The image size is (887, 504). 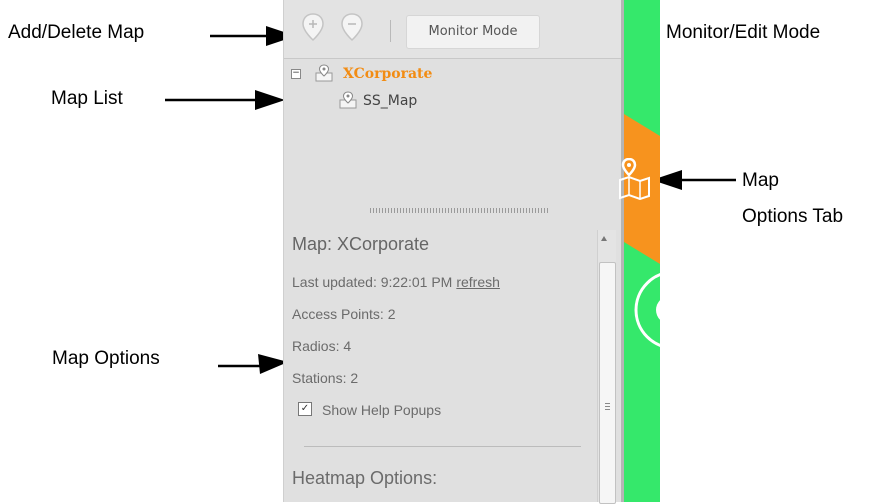 What do you see at coordinates (390, 31) in the screenshot?
I see `toolbar-separator` at bounding box center [390, 31].